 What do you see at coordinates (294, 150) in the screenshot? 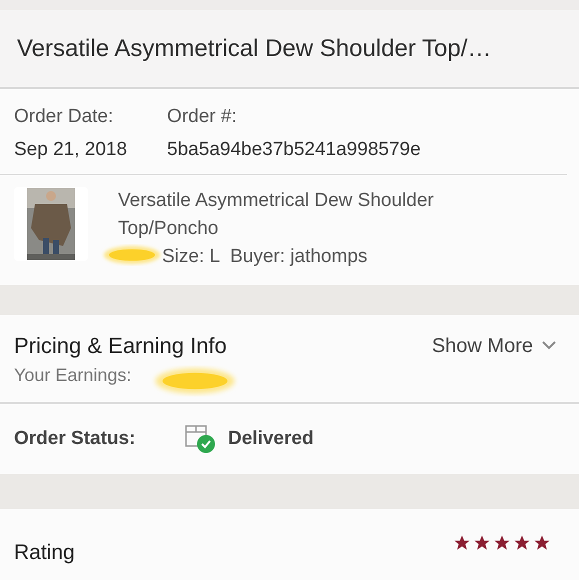
I see `order-number: 5ba5a94be37b5241a998579e` at bounding box center [294, 150].